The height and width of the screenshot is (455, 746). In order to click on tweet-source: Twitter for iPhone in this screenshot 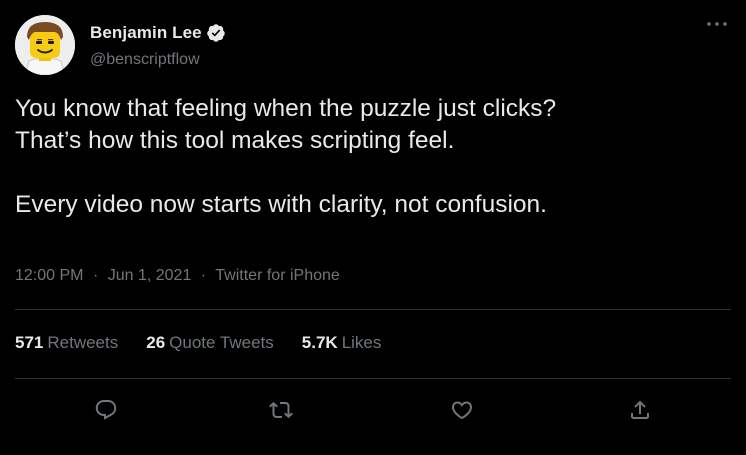, I will do `click(277, 275)`.